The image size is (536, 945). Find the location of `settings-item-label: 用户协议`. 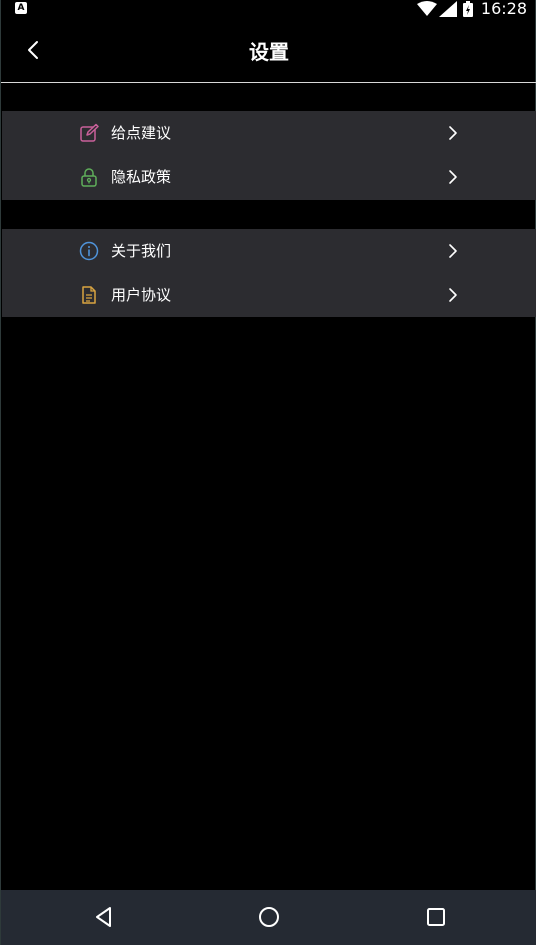

settings-item-label: 用户协议 is located at coordinates (141, 295).